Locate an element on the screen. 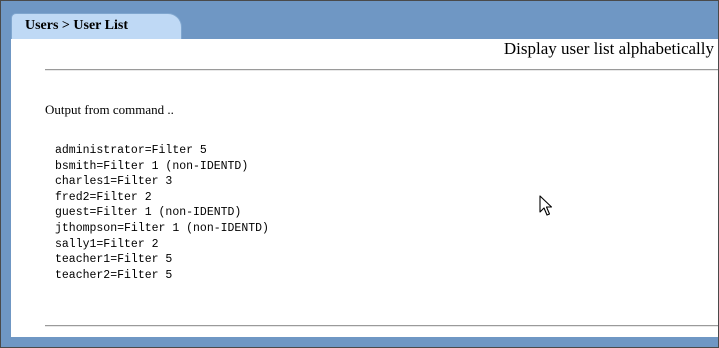 The image size is (719, 348). breadcrumb-tab: Users > User List is located at coordinates (96, 26).